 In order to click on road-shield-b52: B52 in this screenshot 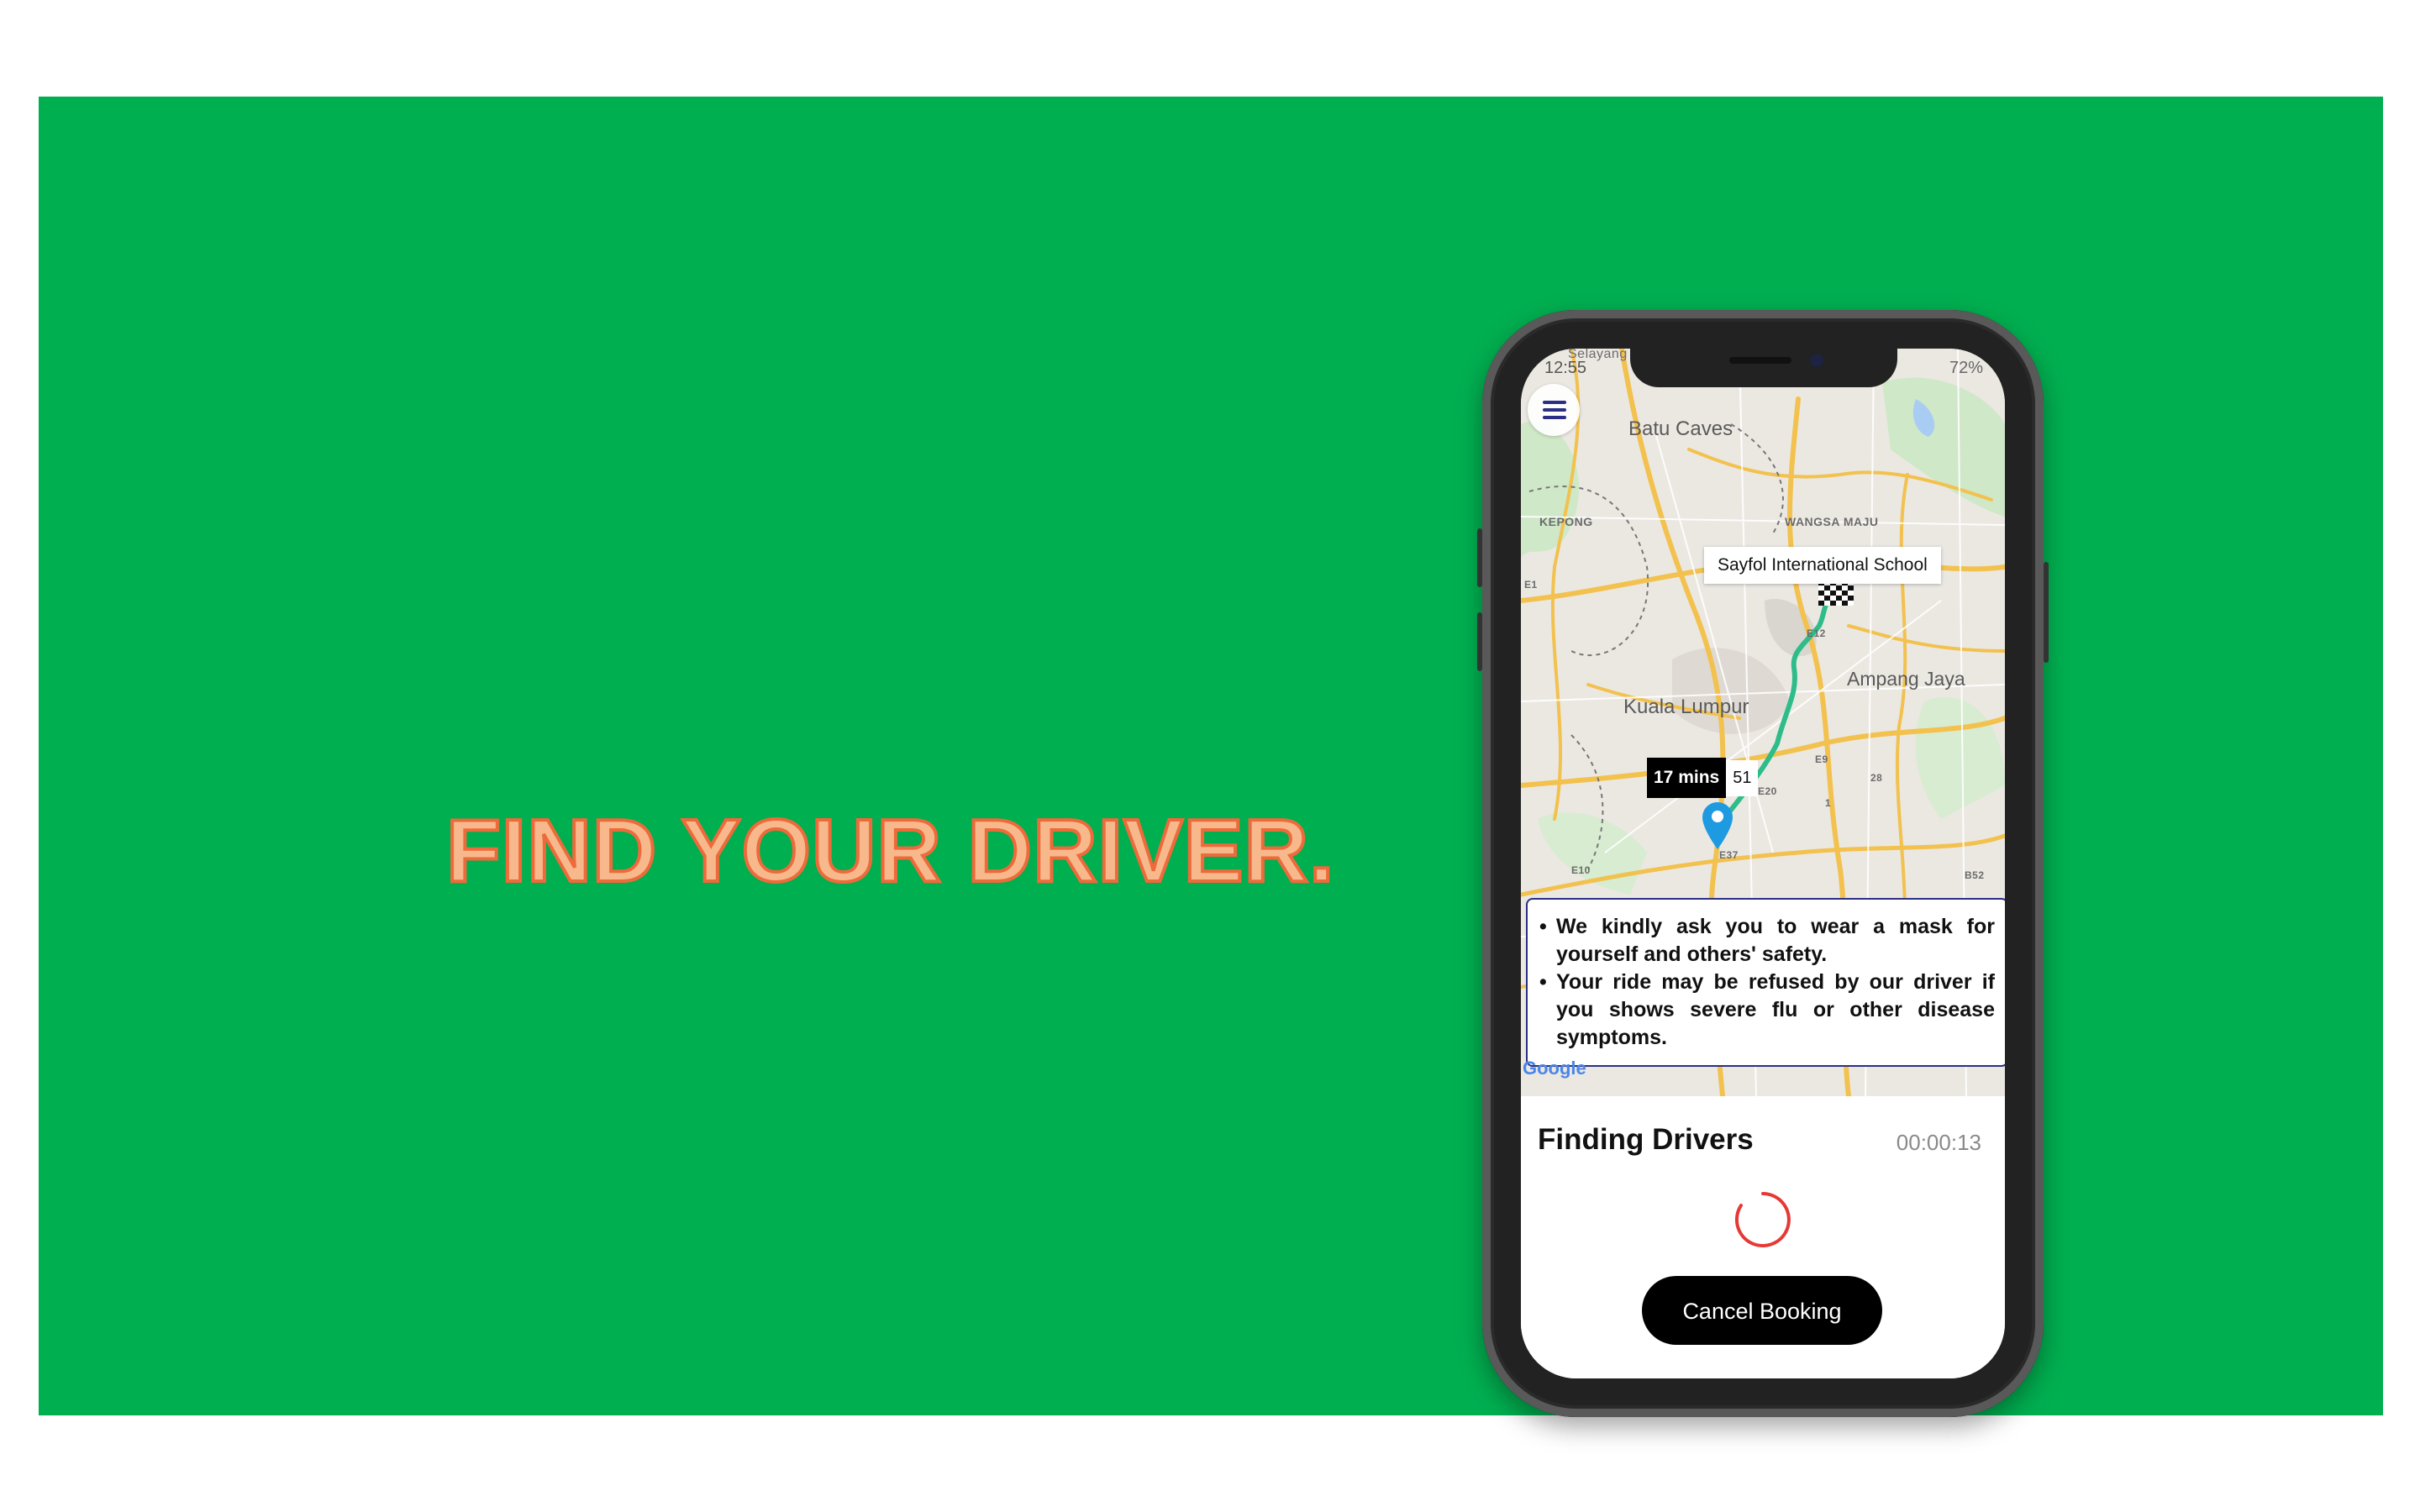, I will do `click(1975, 875)`.